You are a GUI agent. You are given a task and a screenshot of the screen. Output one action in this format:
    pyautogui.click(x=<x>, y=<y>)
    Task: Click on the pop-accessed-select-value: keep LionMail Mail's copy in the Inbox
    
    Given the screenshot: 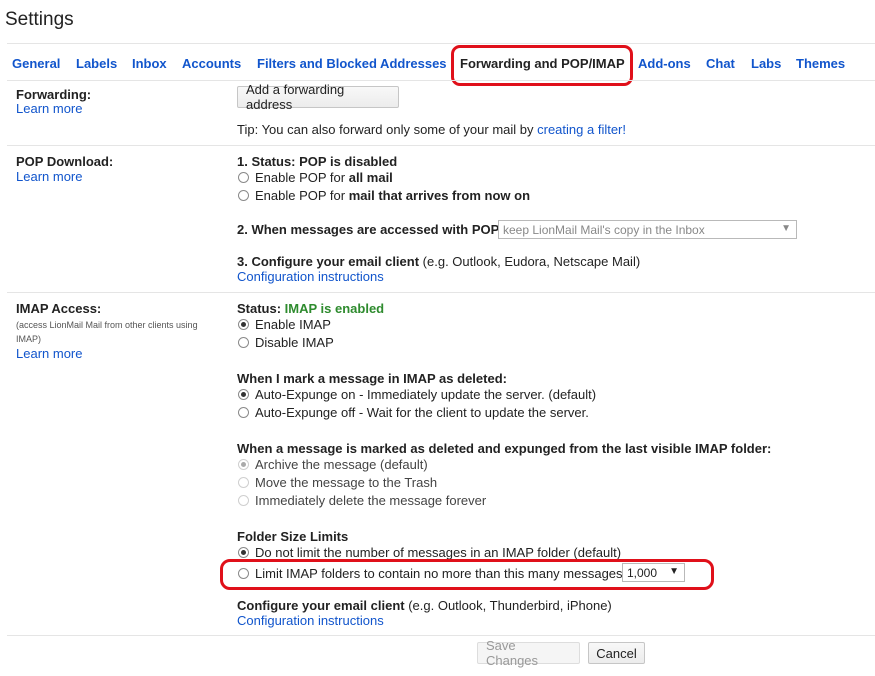 What is the action you would take?
    pyautogui.click(x=604, y=229)
    